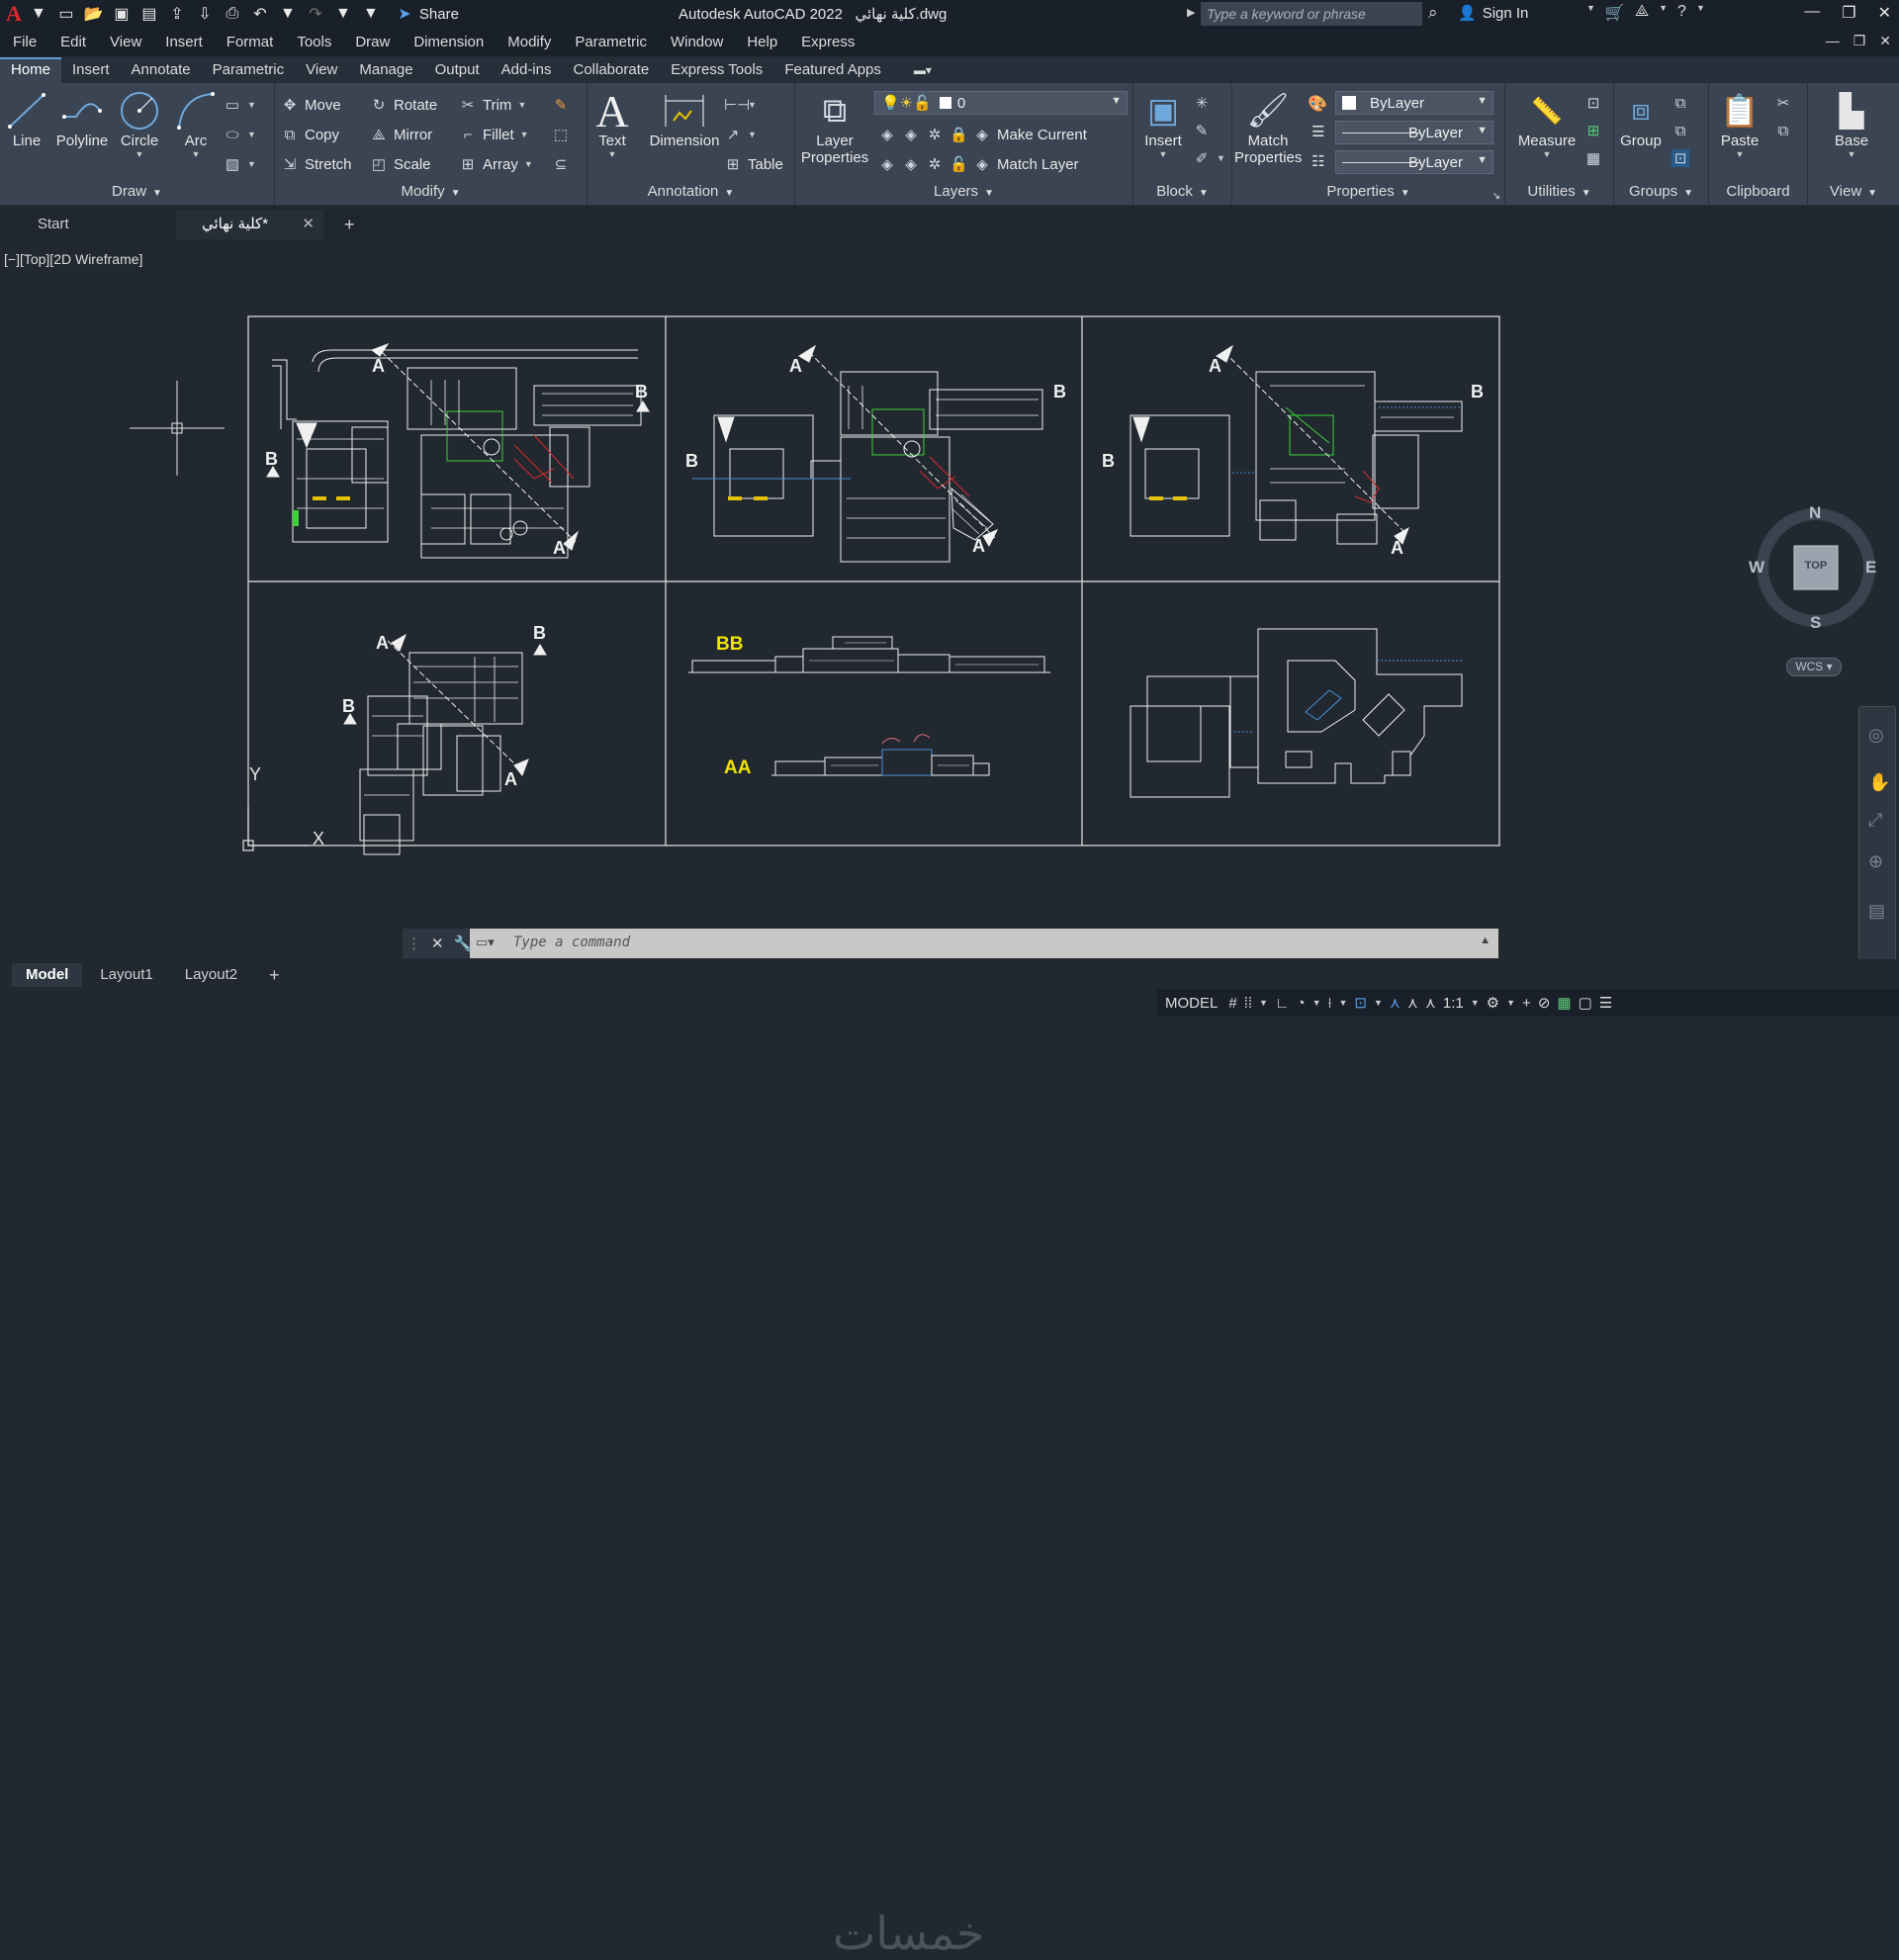 This screenshot has width=1899, height=1960. Describe the element at coordinates (240, 105) in the screenshot. I see `rectangle-button: ▭ ▼` at that location.